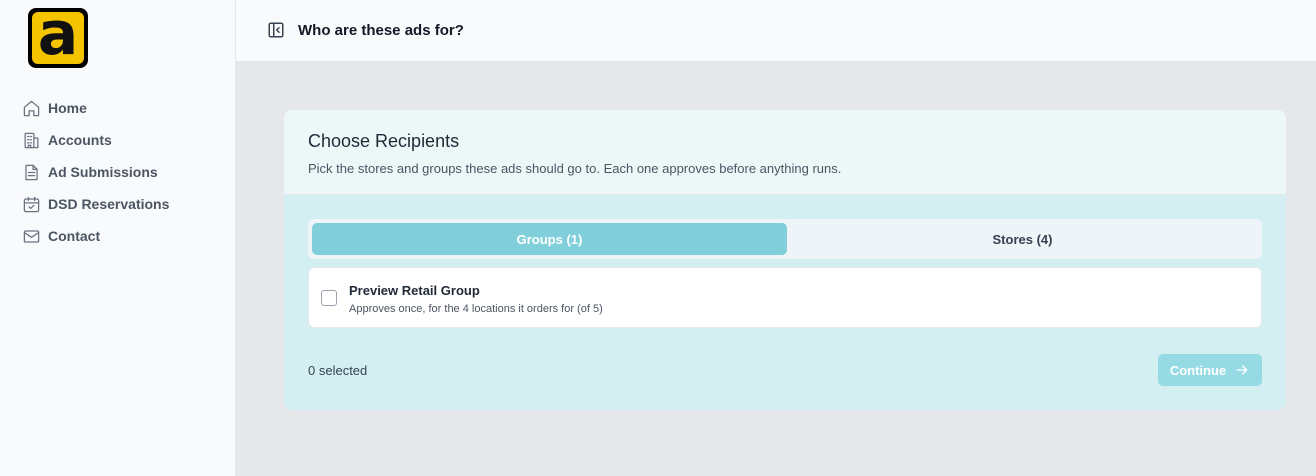  I want to click on sidebar-item-label: Ad Submissions, so click(103, 172).